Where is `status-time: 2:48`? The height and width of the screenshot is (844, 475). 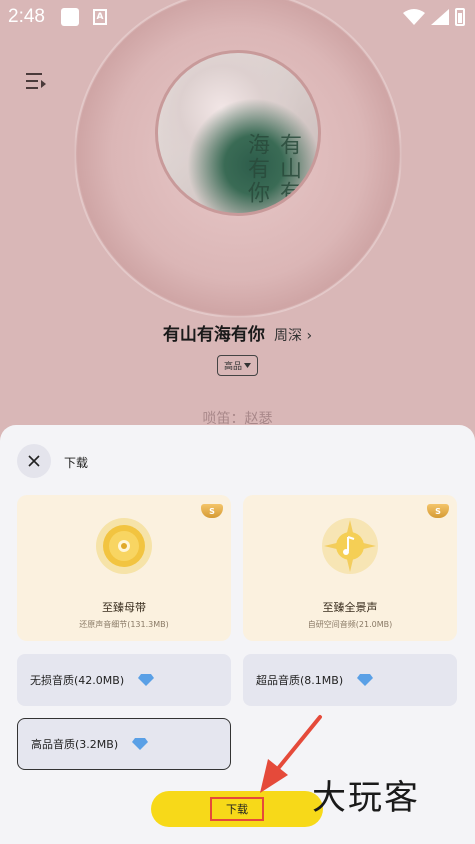 status-time: 2:48 is located at coordinates (26, 16).